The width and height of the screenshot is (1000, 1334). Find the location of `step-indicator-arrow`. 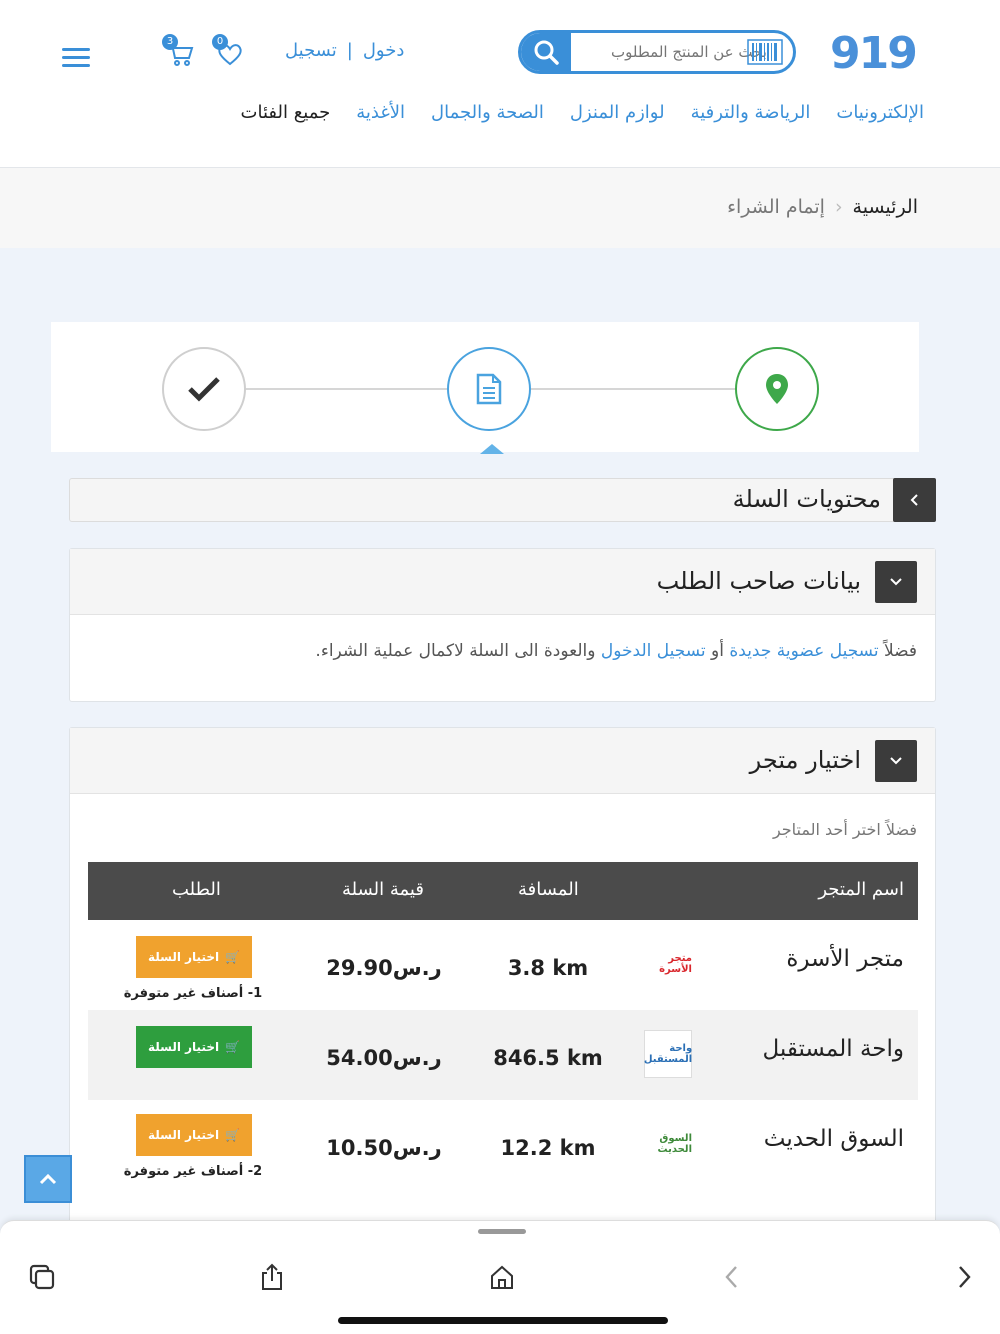

step-indicator-arrow is located at coordinates (492, 449).